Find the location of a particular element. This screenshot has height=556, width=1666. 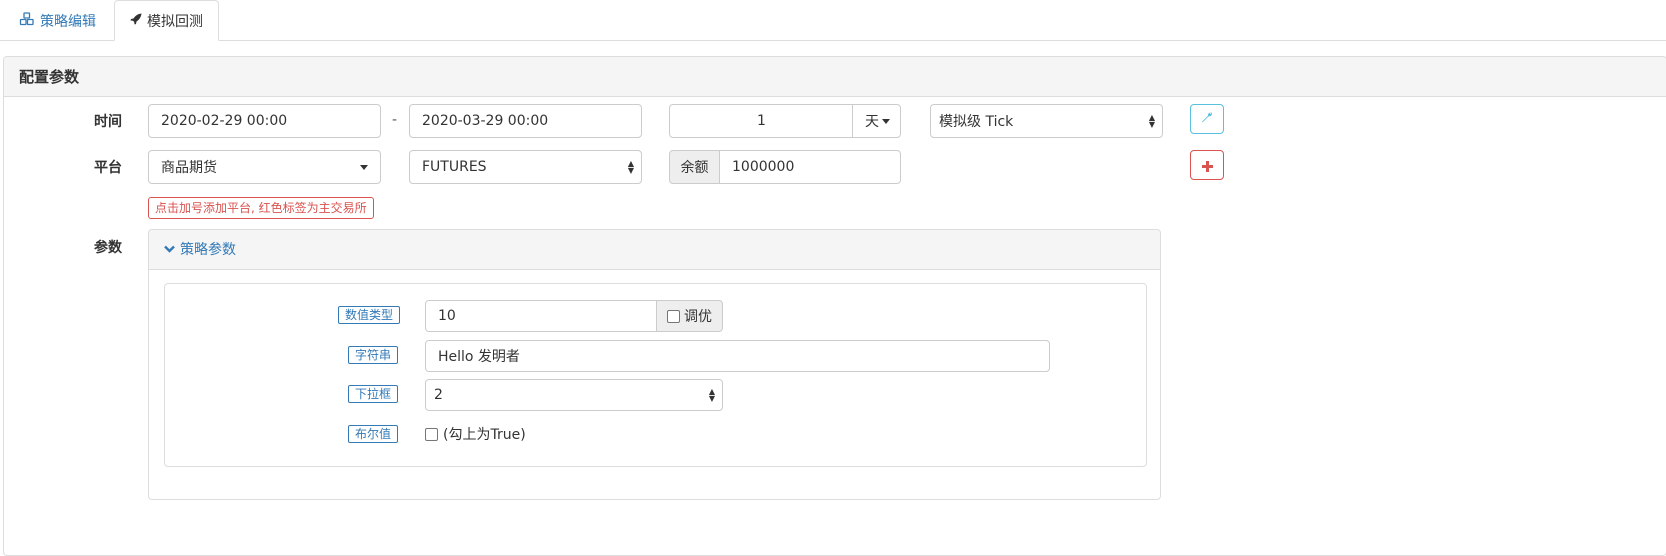

params-label: 参数 is located at coordinates (108, 248).